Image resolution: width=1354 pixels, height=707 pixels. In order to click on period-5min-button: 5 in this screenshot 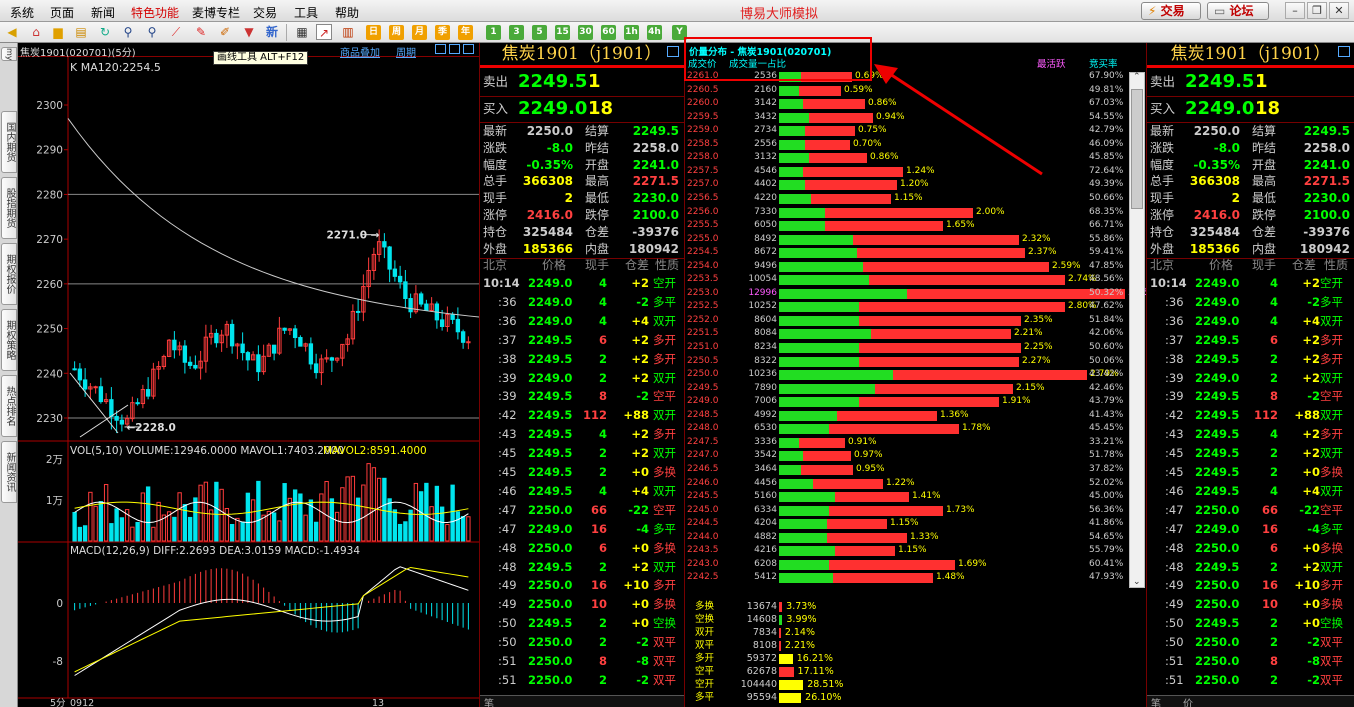, I will do `click(539, 32)`.